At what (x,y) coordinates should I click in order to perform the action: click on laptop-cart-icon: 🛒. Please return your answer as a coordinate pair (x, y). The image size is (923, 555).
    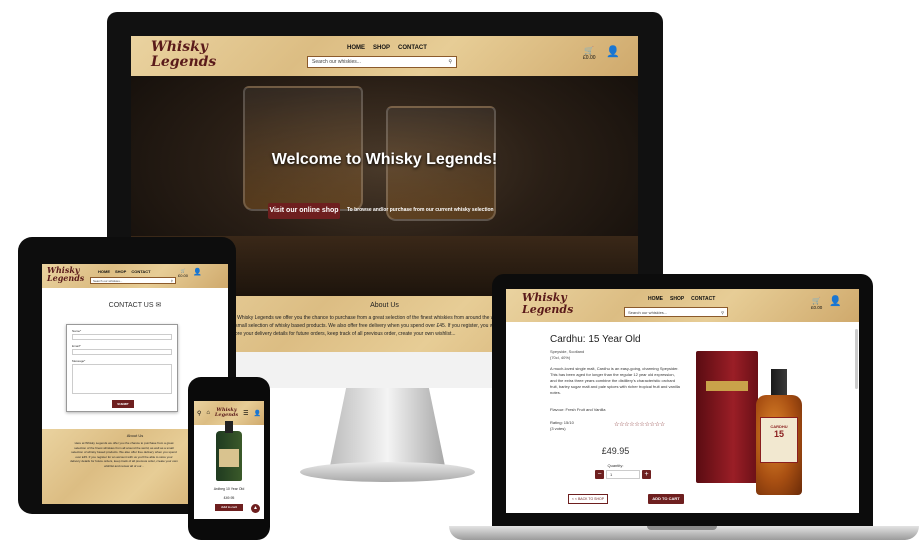
    Looking at the image, I should click on (816, 301).